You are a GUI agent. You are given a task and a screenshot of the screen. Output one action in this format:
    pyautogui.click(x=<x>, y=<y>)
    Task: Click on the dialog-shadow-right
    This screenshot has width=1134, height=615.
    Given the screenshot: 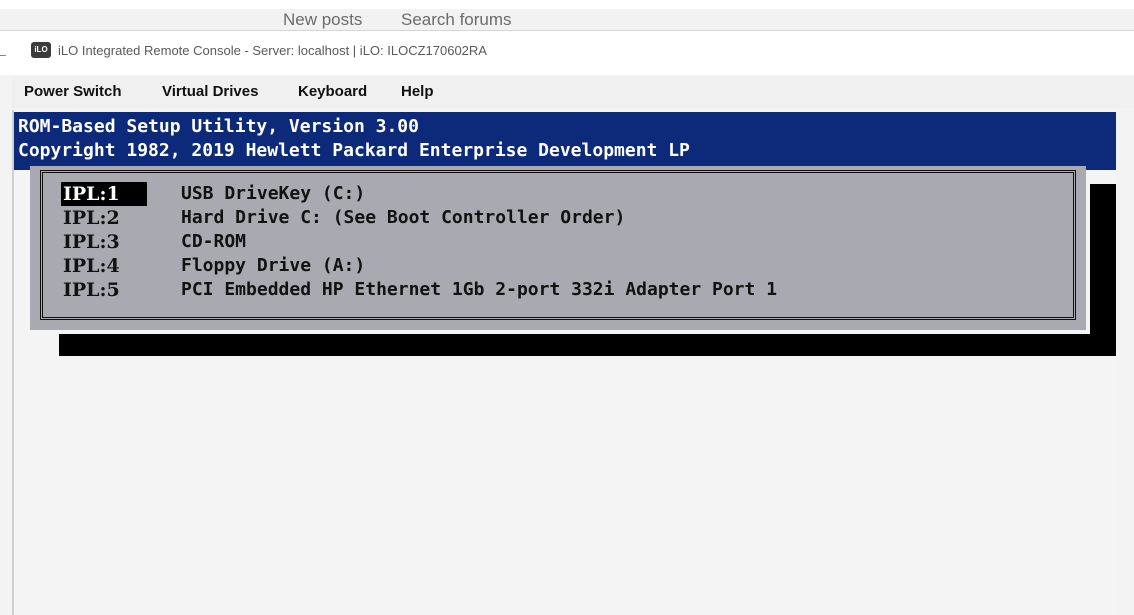 What is the action you would take?
    pyautogui.click(x=1103, y=270)
    